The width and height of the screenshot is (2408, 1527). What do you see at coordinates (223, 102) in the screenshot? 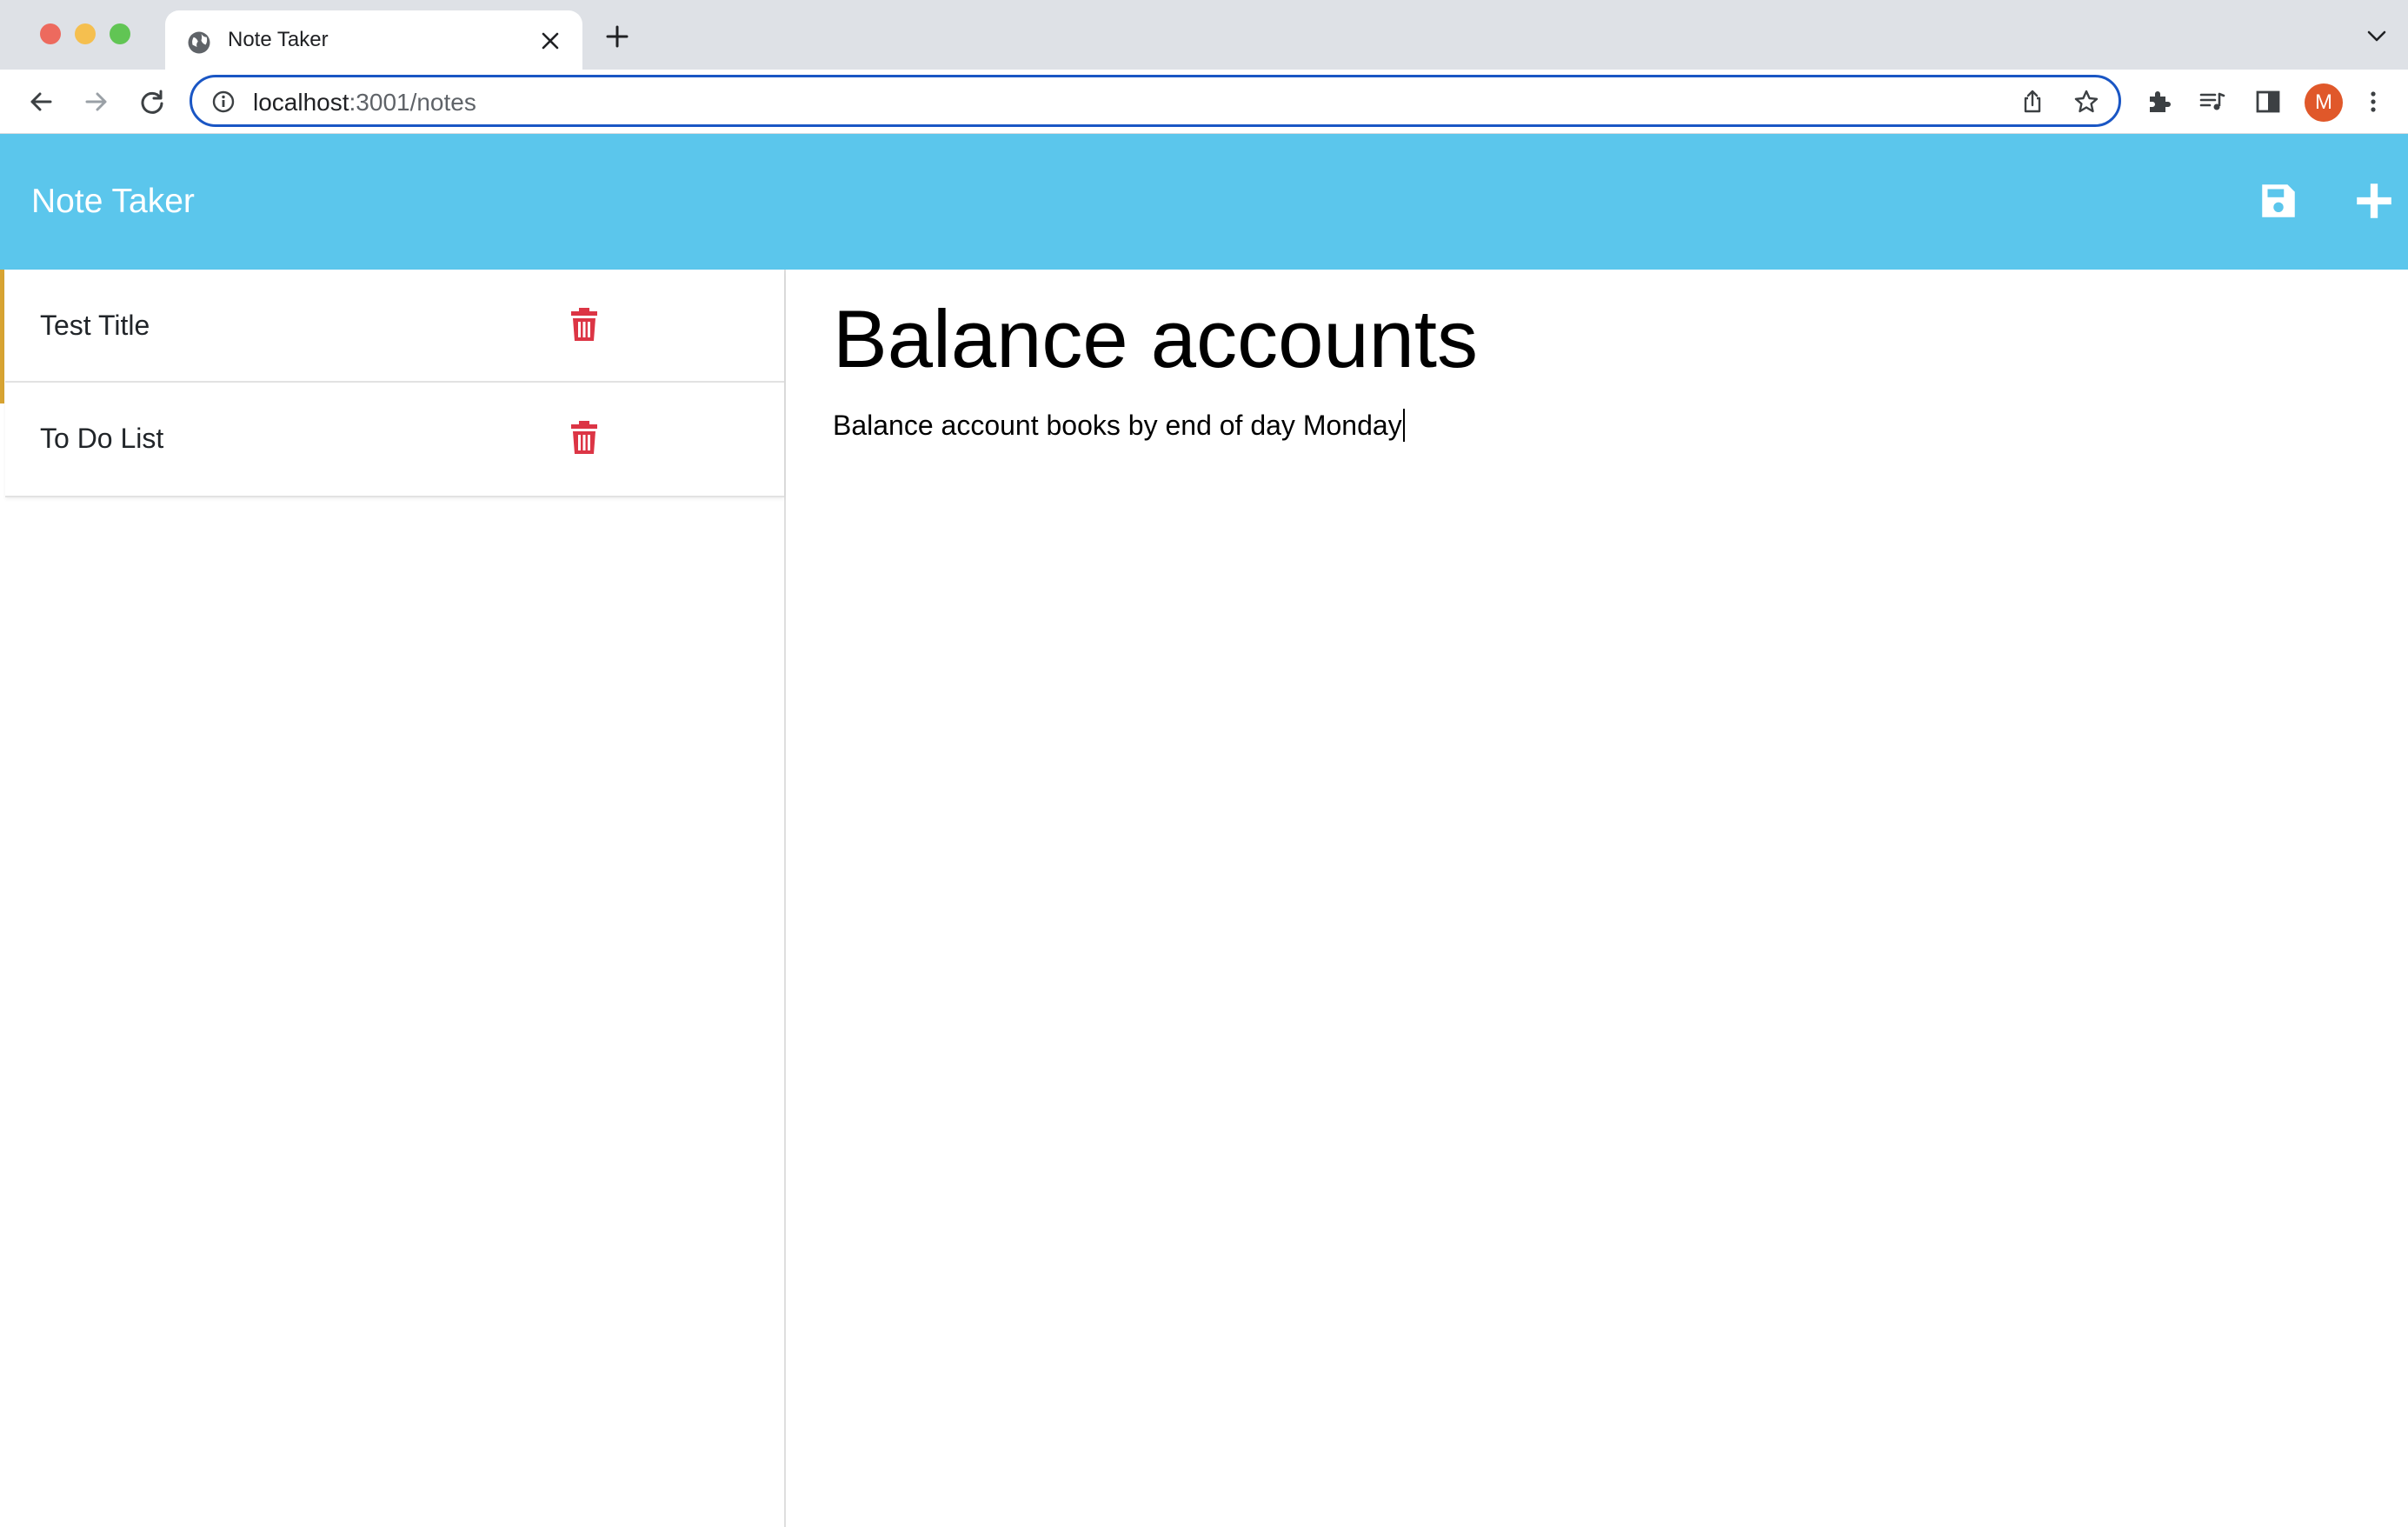
I see `info-icon` at bounding box center [223, 102].